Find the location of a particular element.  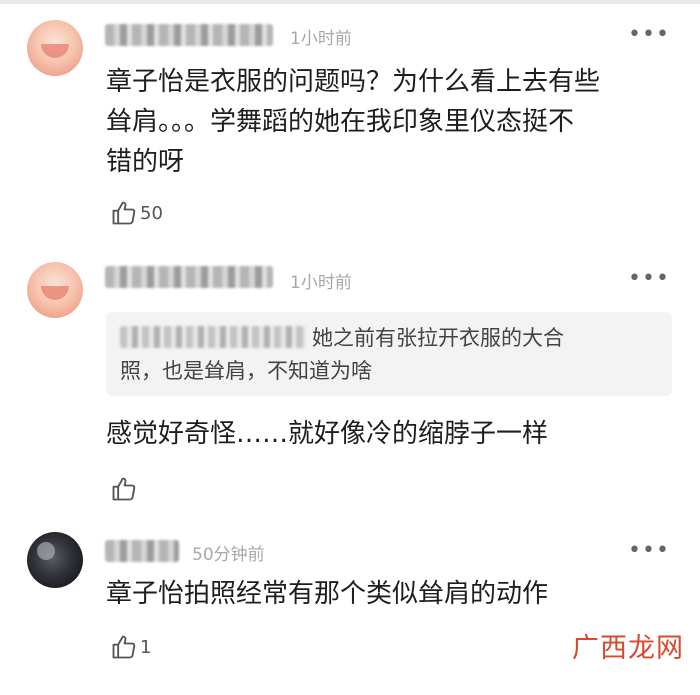

like-button: 1 is located at coordinates (130, 647).